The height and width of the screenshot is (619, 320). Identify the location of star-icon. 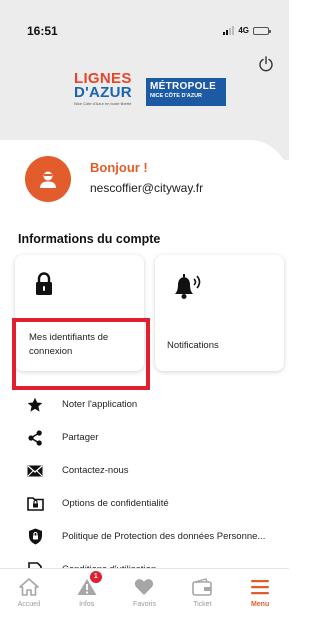
(35, 405).